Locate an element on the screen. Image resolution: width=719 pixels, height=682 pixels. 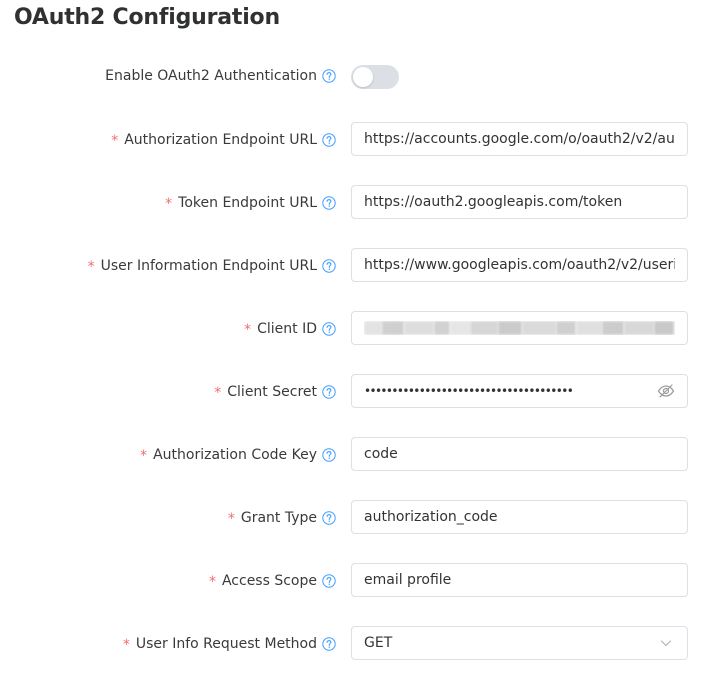
token-endpoint-value: https://oauth2.googleapis.com/token is located at coordinates (493, 202).